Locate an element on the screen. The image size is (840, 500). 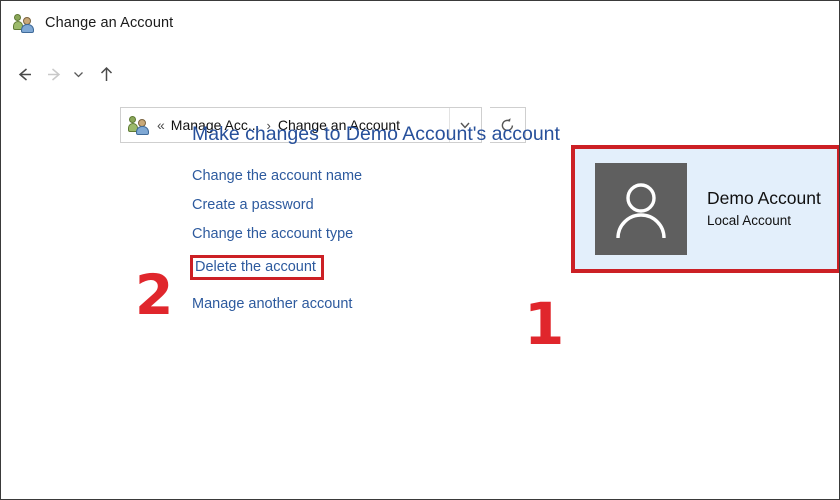
breadcrumb-overflow-icon: « is located at coordinates (161, 125).